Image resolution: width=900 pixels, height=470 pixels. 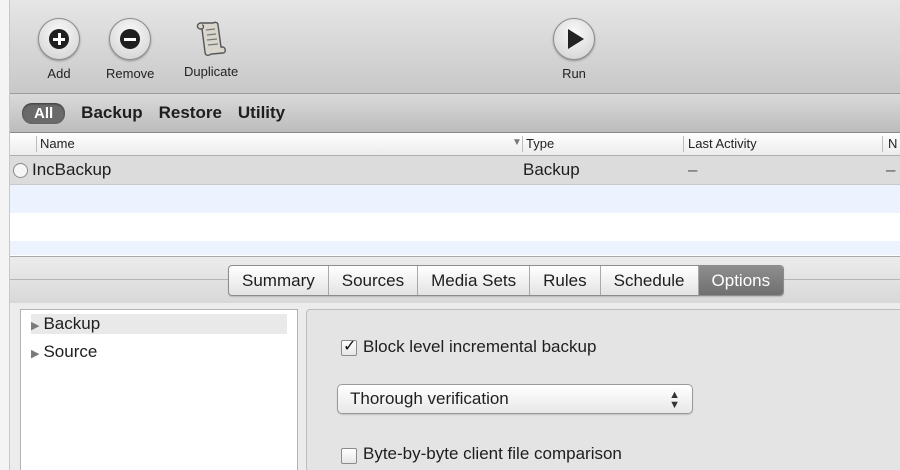 I want to click on remove-button-label: Remove, so click(x=130, y=73).